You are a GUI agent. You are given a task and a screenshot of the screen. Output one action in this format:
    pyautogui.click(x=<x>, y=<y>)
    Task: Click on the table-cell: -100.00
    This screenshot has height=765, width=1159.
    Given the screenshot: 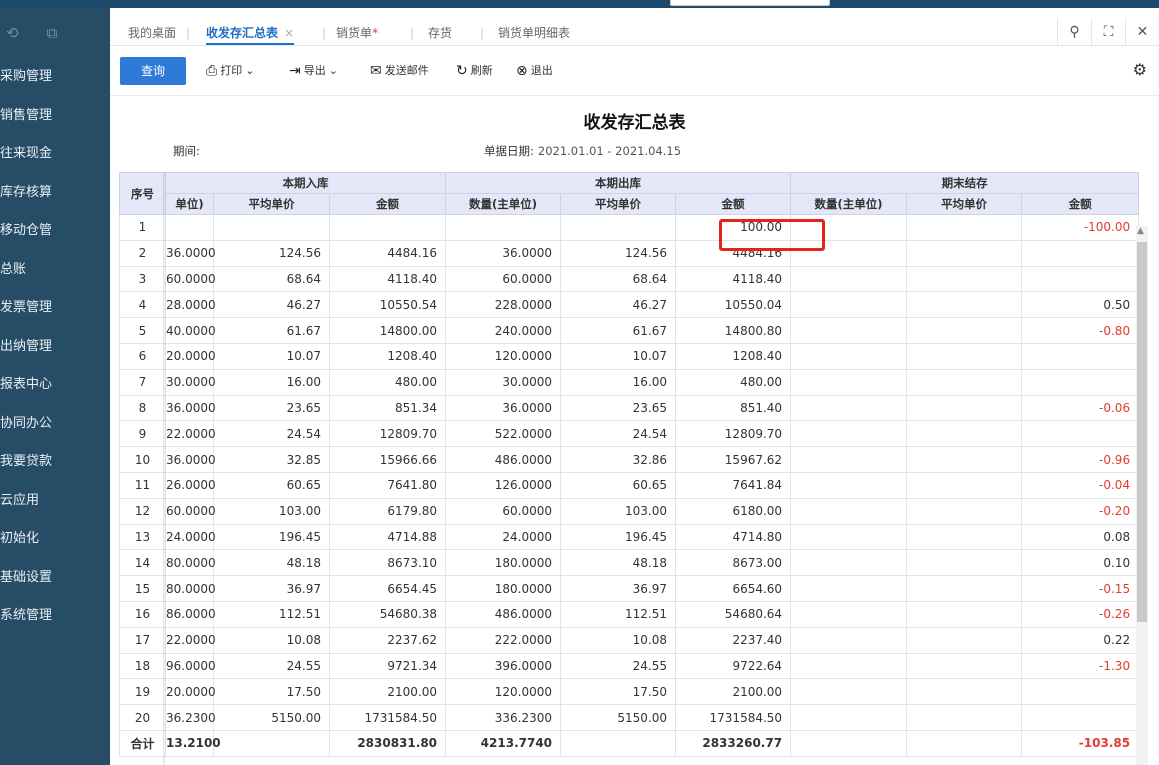 What is the action you would take?
    pyautogui.click(x=1080, y=227)
    